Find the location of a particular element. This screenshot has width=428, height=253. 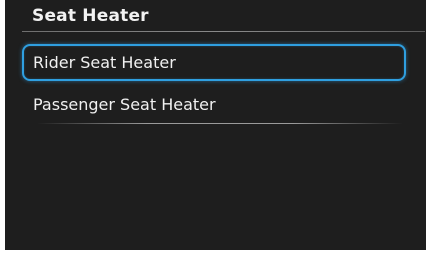

menu-item-label: Rider Seat Heater is located at coordinates (104, 62).